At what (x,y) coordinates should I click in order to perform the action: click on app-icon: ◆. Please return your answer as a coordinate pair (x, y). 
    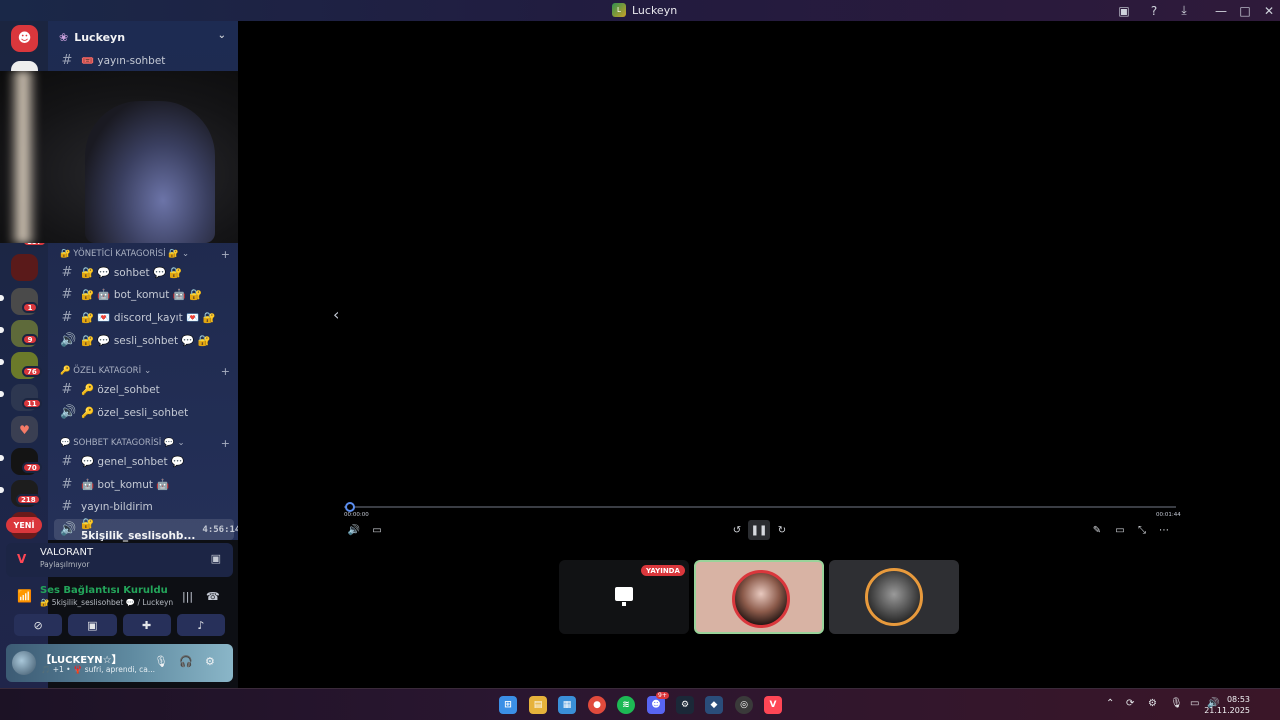
    Looking at the image, I should click on (714, 705).